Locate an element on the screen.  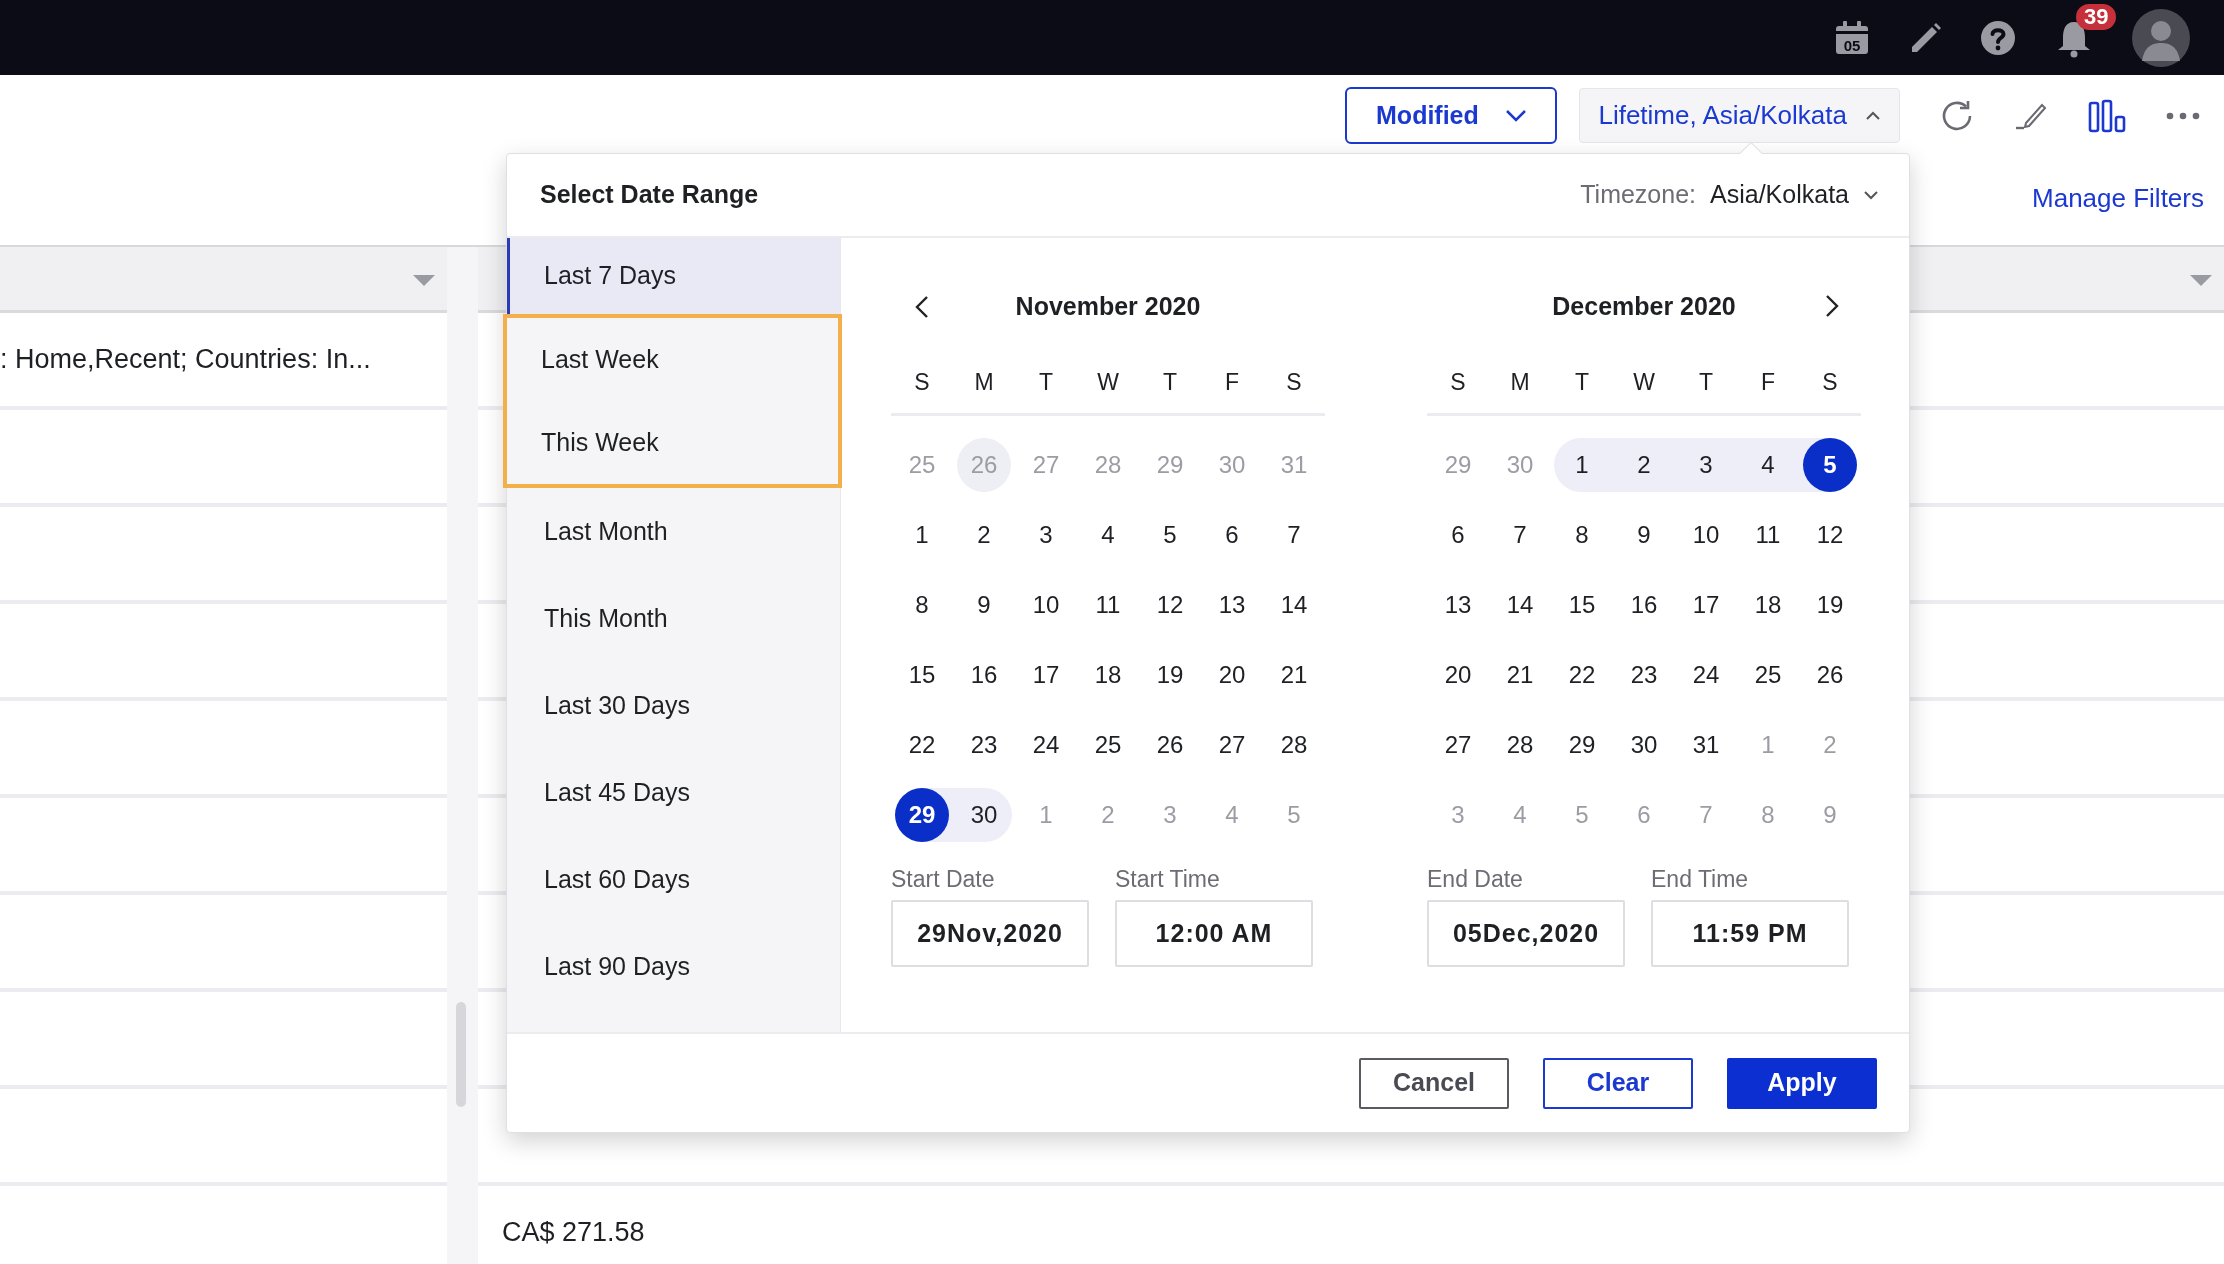
clear-button: Clear is located at coordinates (1618, 1083).